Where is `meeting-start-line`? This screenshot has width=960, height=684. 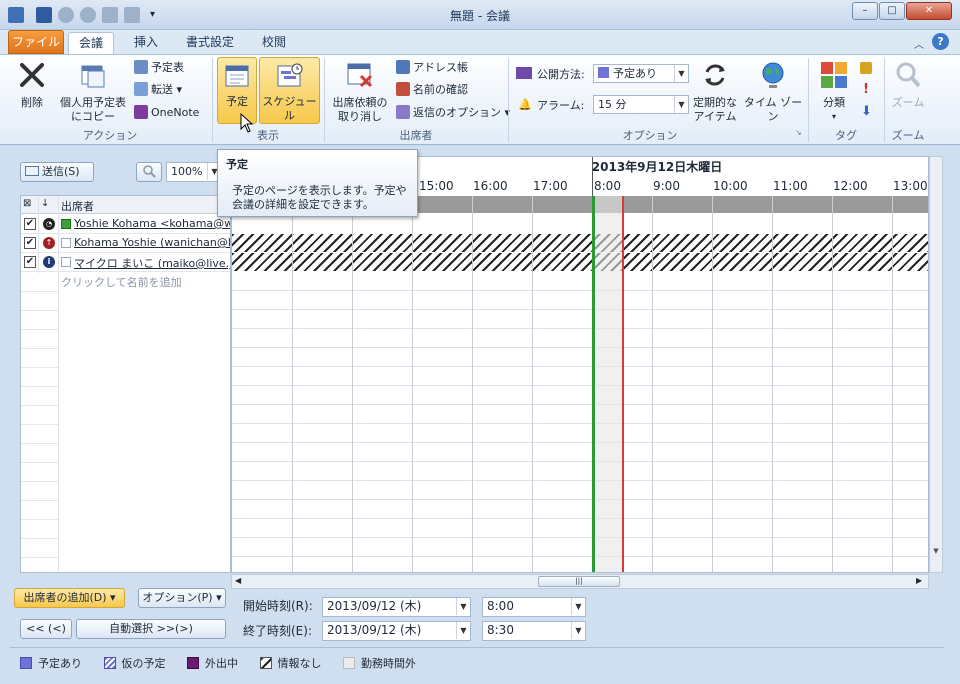
meeting-start-line is located at coordinates (593, 384).